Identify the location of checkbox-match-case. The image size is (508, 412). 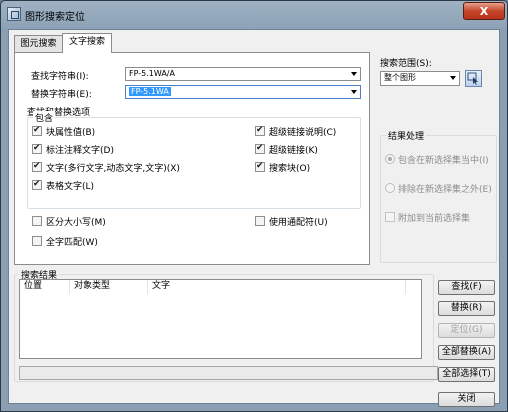
(37, 221).